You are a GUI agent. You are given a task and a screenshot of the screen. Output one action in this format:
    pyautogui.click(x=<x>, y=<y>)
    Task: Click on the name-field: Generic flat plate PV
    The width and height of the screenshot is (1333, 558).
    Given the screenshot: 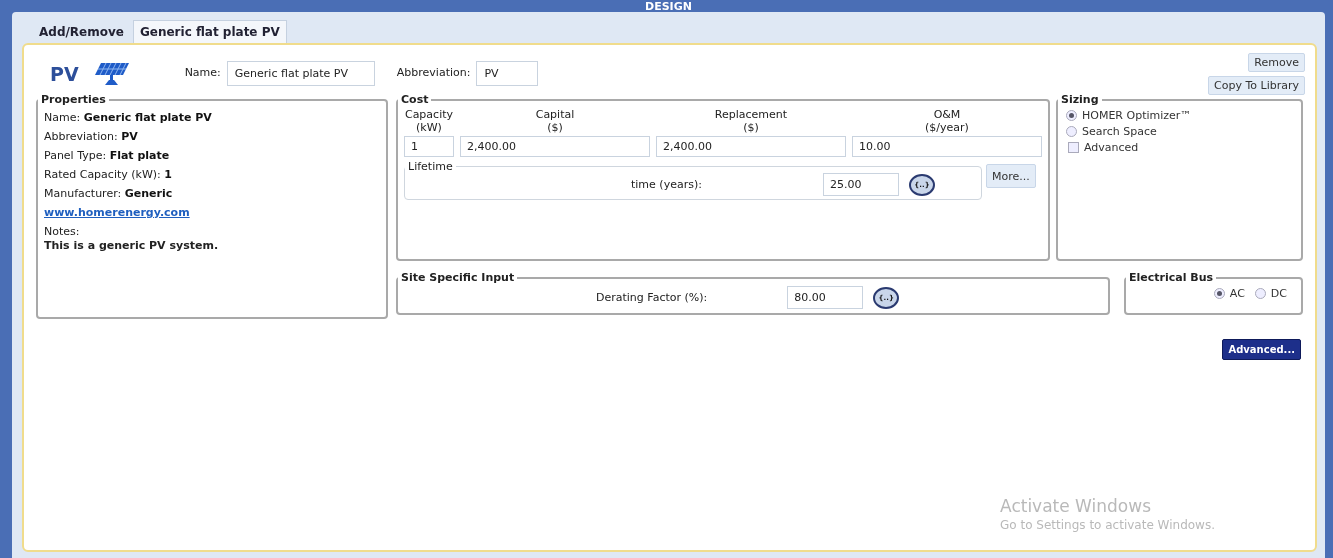 What is the action you would take?
    pyautogui.click(x=300, y=73)
    